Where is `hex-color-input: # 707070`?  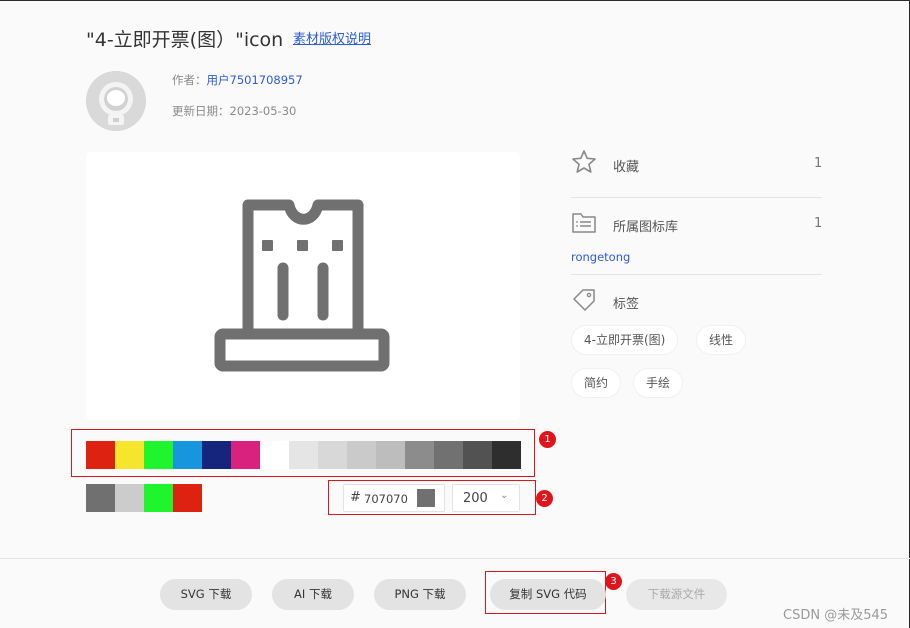
hex-color-input: # 707070 is located at coordinates (394, 498).